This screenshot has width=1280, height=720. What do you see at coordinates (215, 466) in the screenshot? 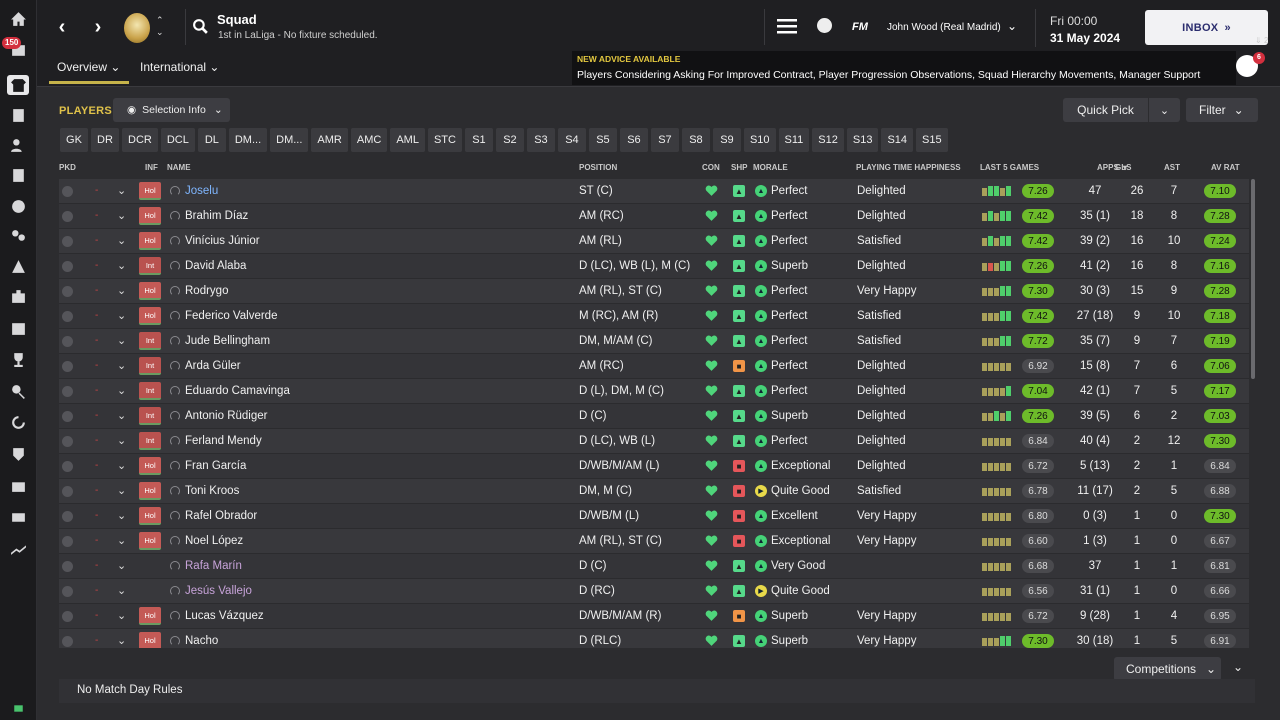
I see `player-name: Fran García` at bounding box center [215, 466].